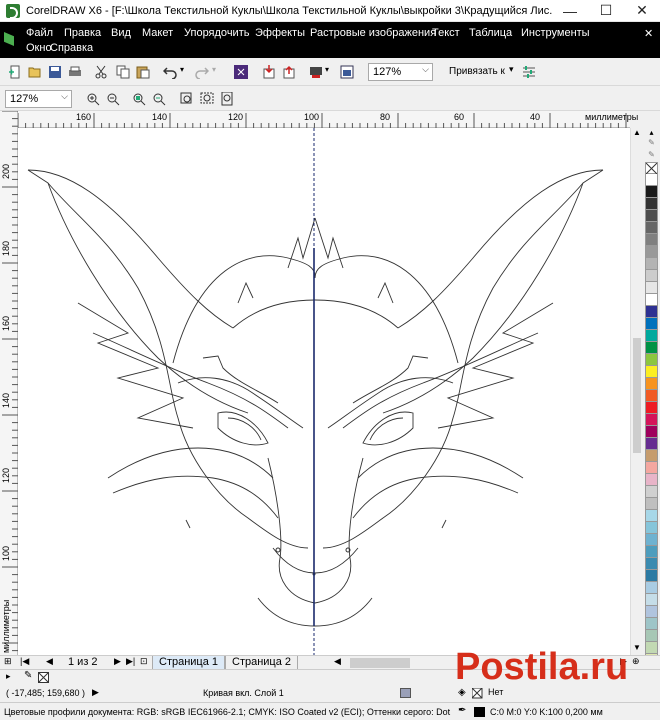 Image resolution: width=660 pixels, height=720 pixels. Describe the element at coordinates (95, 692) in the screenshot. I see `status-expand-icon: ▶` at that location.